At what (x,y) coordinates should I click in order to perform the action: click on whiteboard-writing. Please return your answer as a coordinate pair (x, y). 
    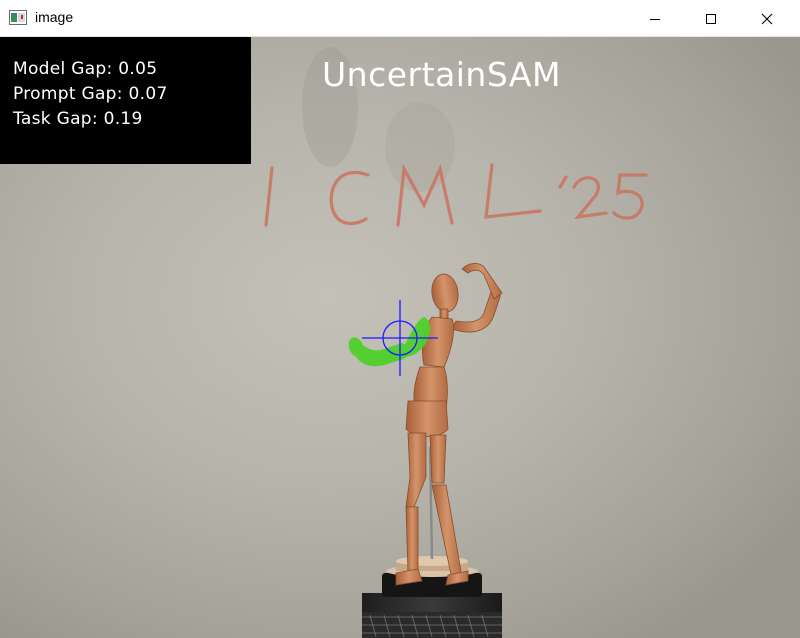
    Looking at the image, I should click on (456, 195).